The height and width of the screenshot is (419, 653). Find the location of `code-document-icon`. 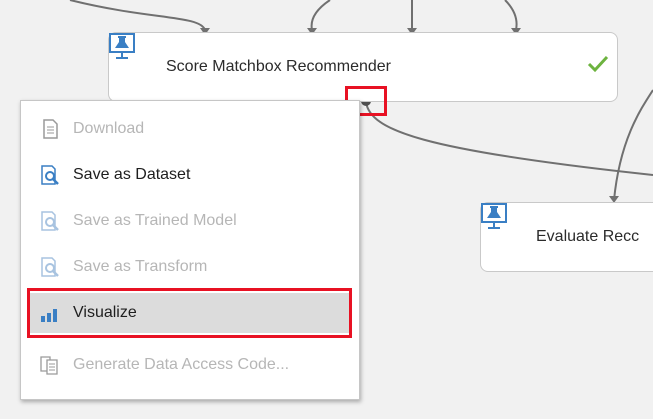

code-document-icon is located at coordinates (50, 365).